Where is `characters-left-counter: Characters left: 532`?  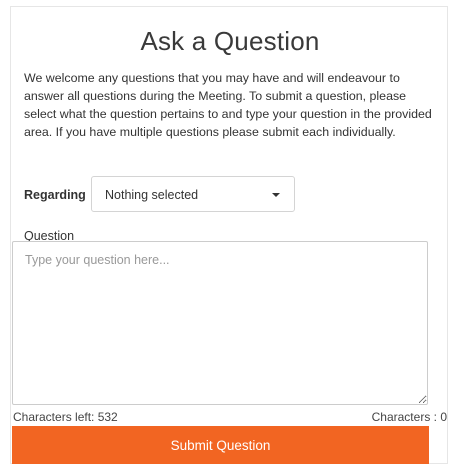 characters-left-counter: Characters left: 532 is located at coordinates (65, 417).